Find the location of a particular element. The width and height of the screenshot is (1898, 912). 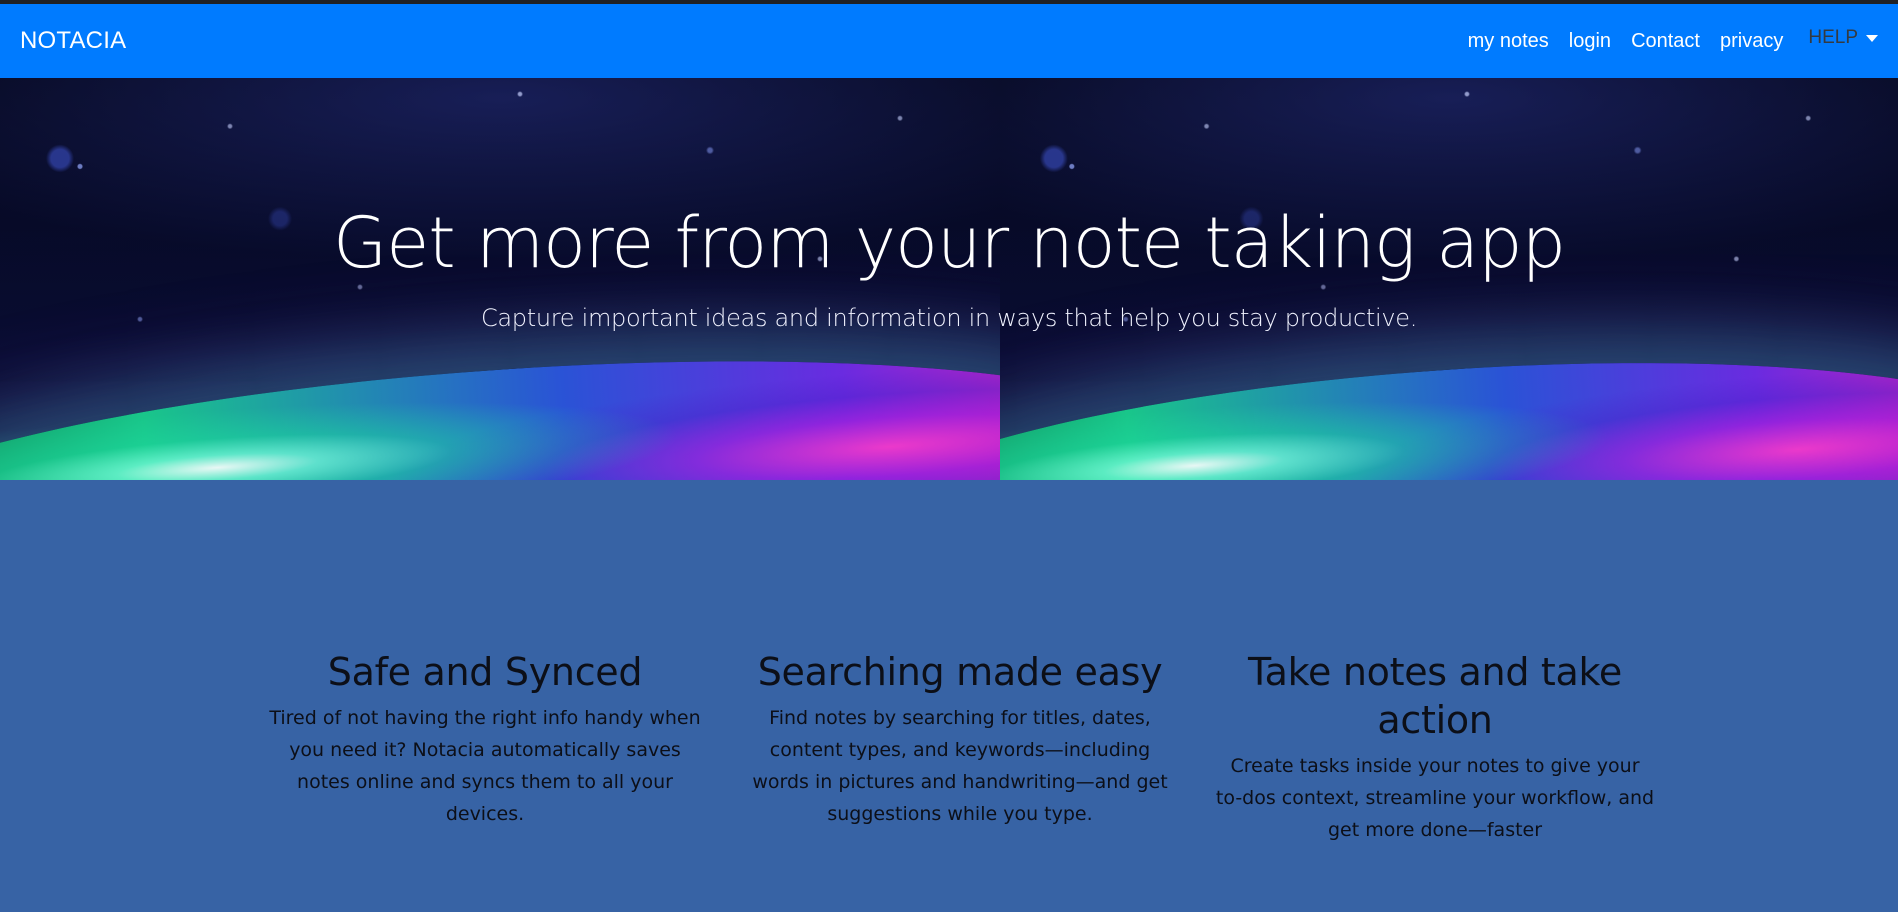

feature-title: Safe and Synced is located at coordinates (485, 672).